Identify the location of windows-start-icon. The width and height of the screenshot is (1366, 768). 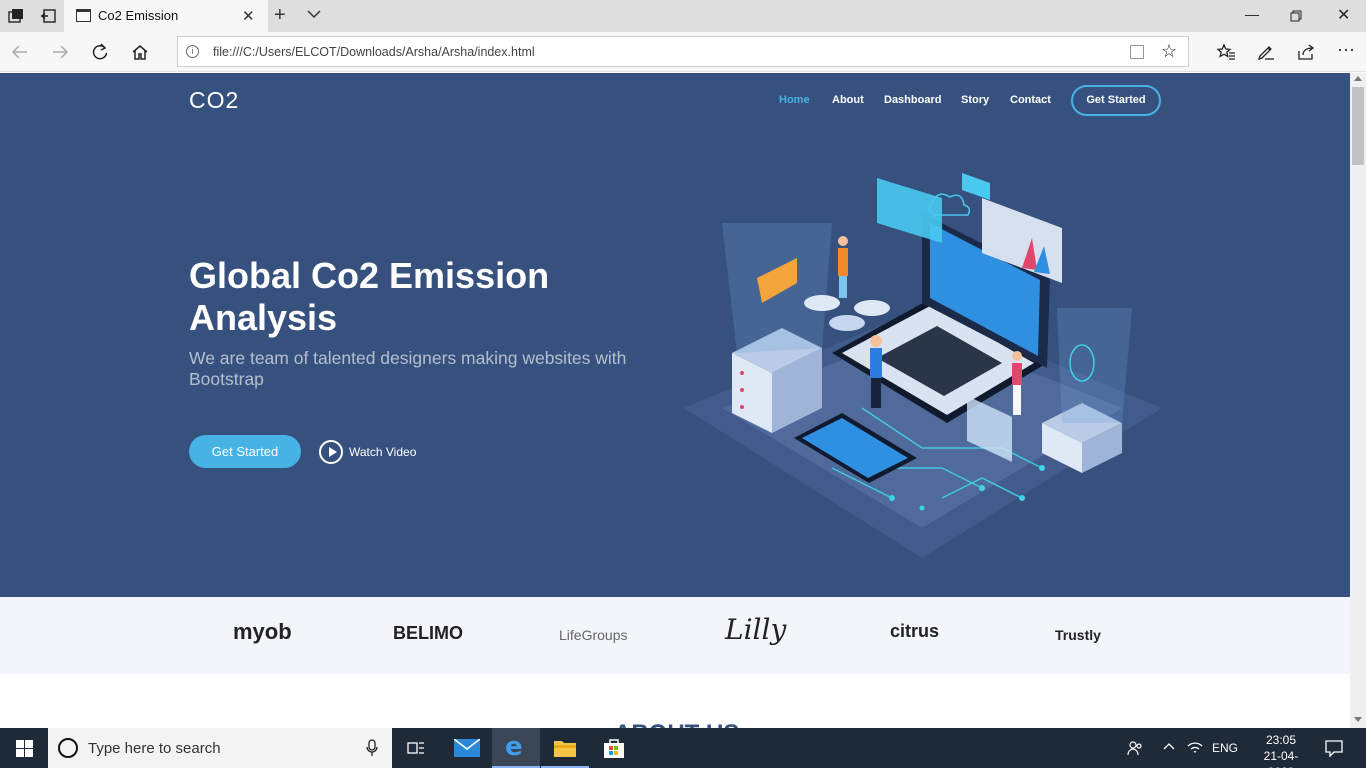
(24, 748).